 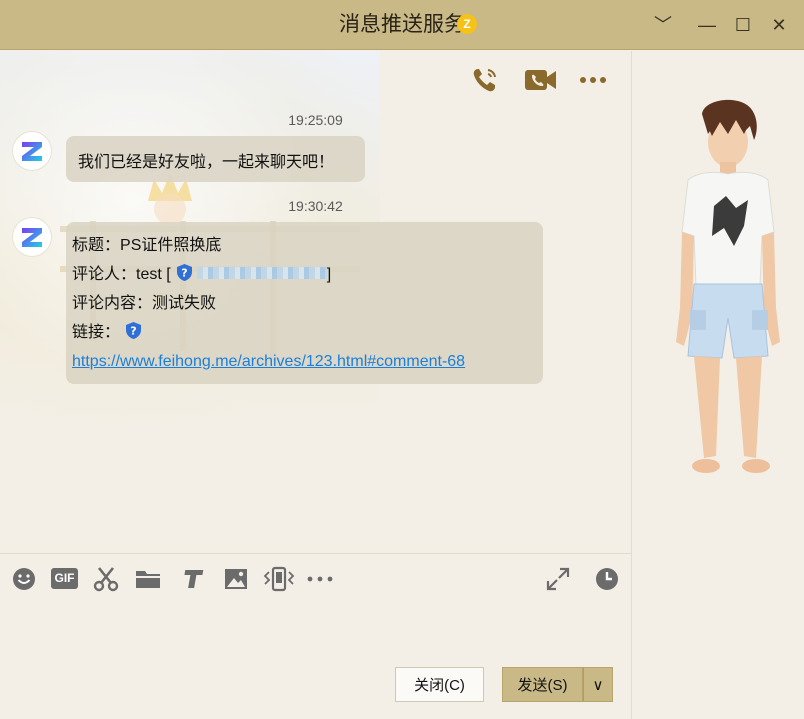 I want to click on commenter-label: 评论人：, so click(x=104, y=274).